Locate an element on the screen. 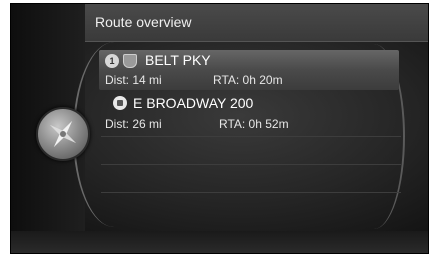 This screenshot has width=436, height=255. compass-icon is located at coordinates (63, 134).